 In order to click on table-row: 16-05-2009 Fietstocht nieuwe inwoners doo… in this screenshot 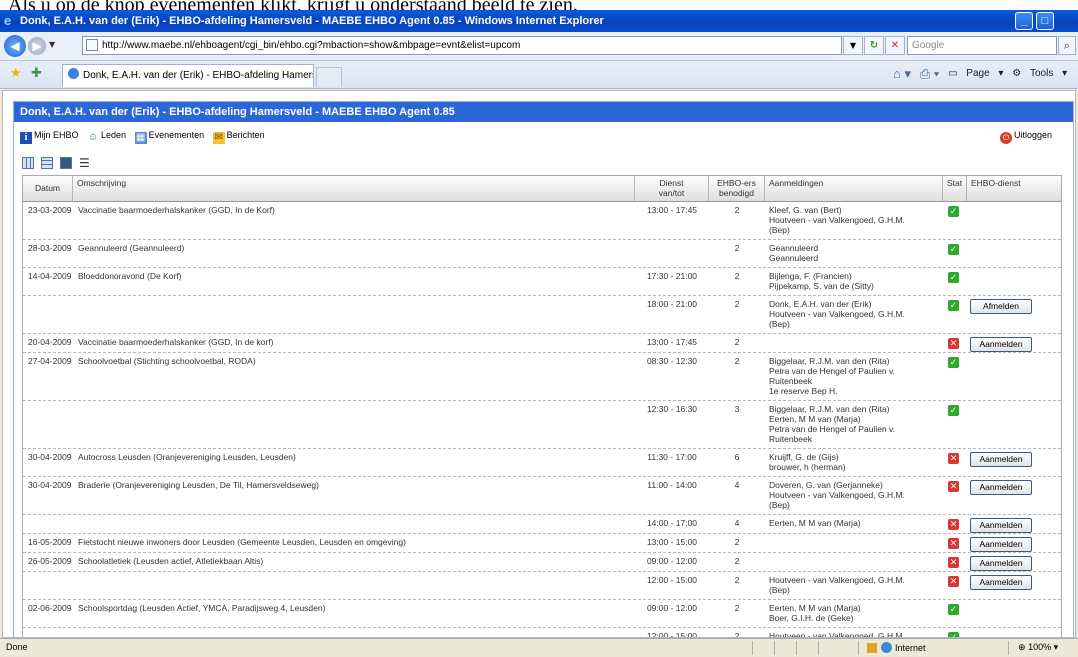, I will do `click(542, 543)`.